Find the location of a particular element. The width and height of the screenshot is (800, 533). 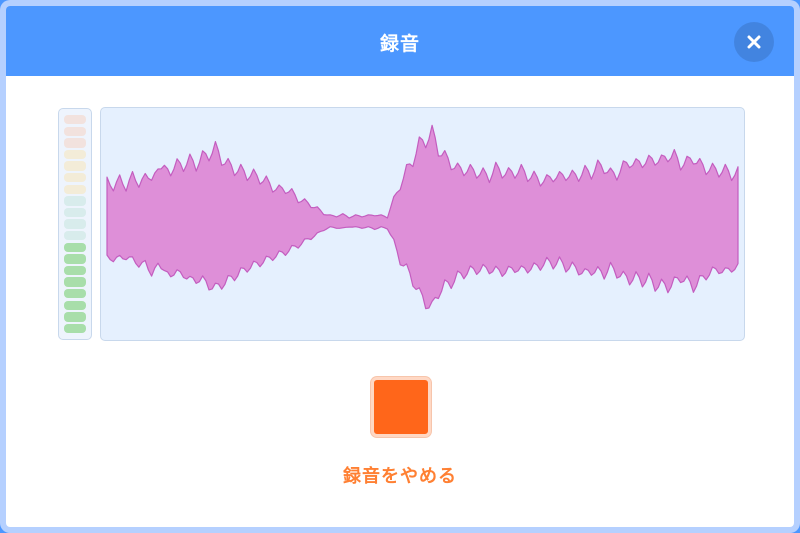

dialog-title: 録音 is located at coordinates (399, 44).